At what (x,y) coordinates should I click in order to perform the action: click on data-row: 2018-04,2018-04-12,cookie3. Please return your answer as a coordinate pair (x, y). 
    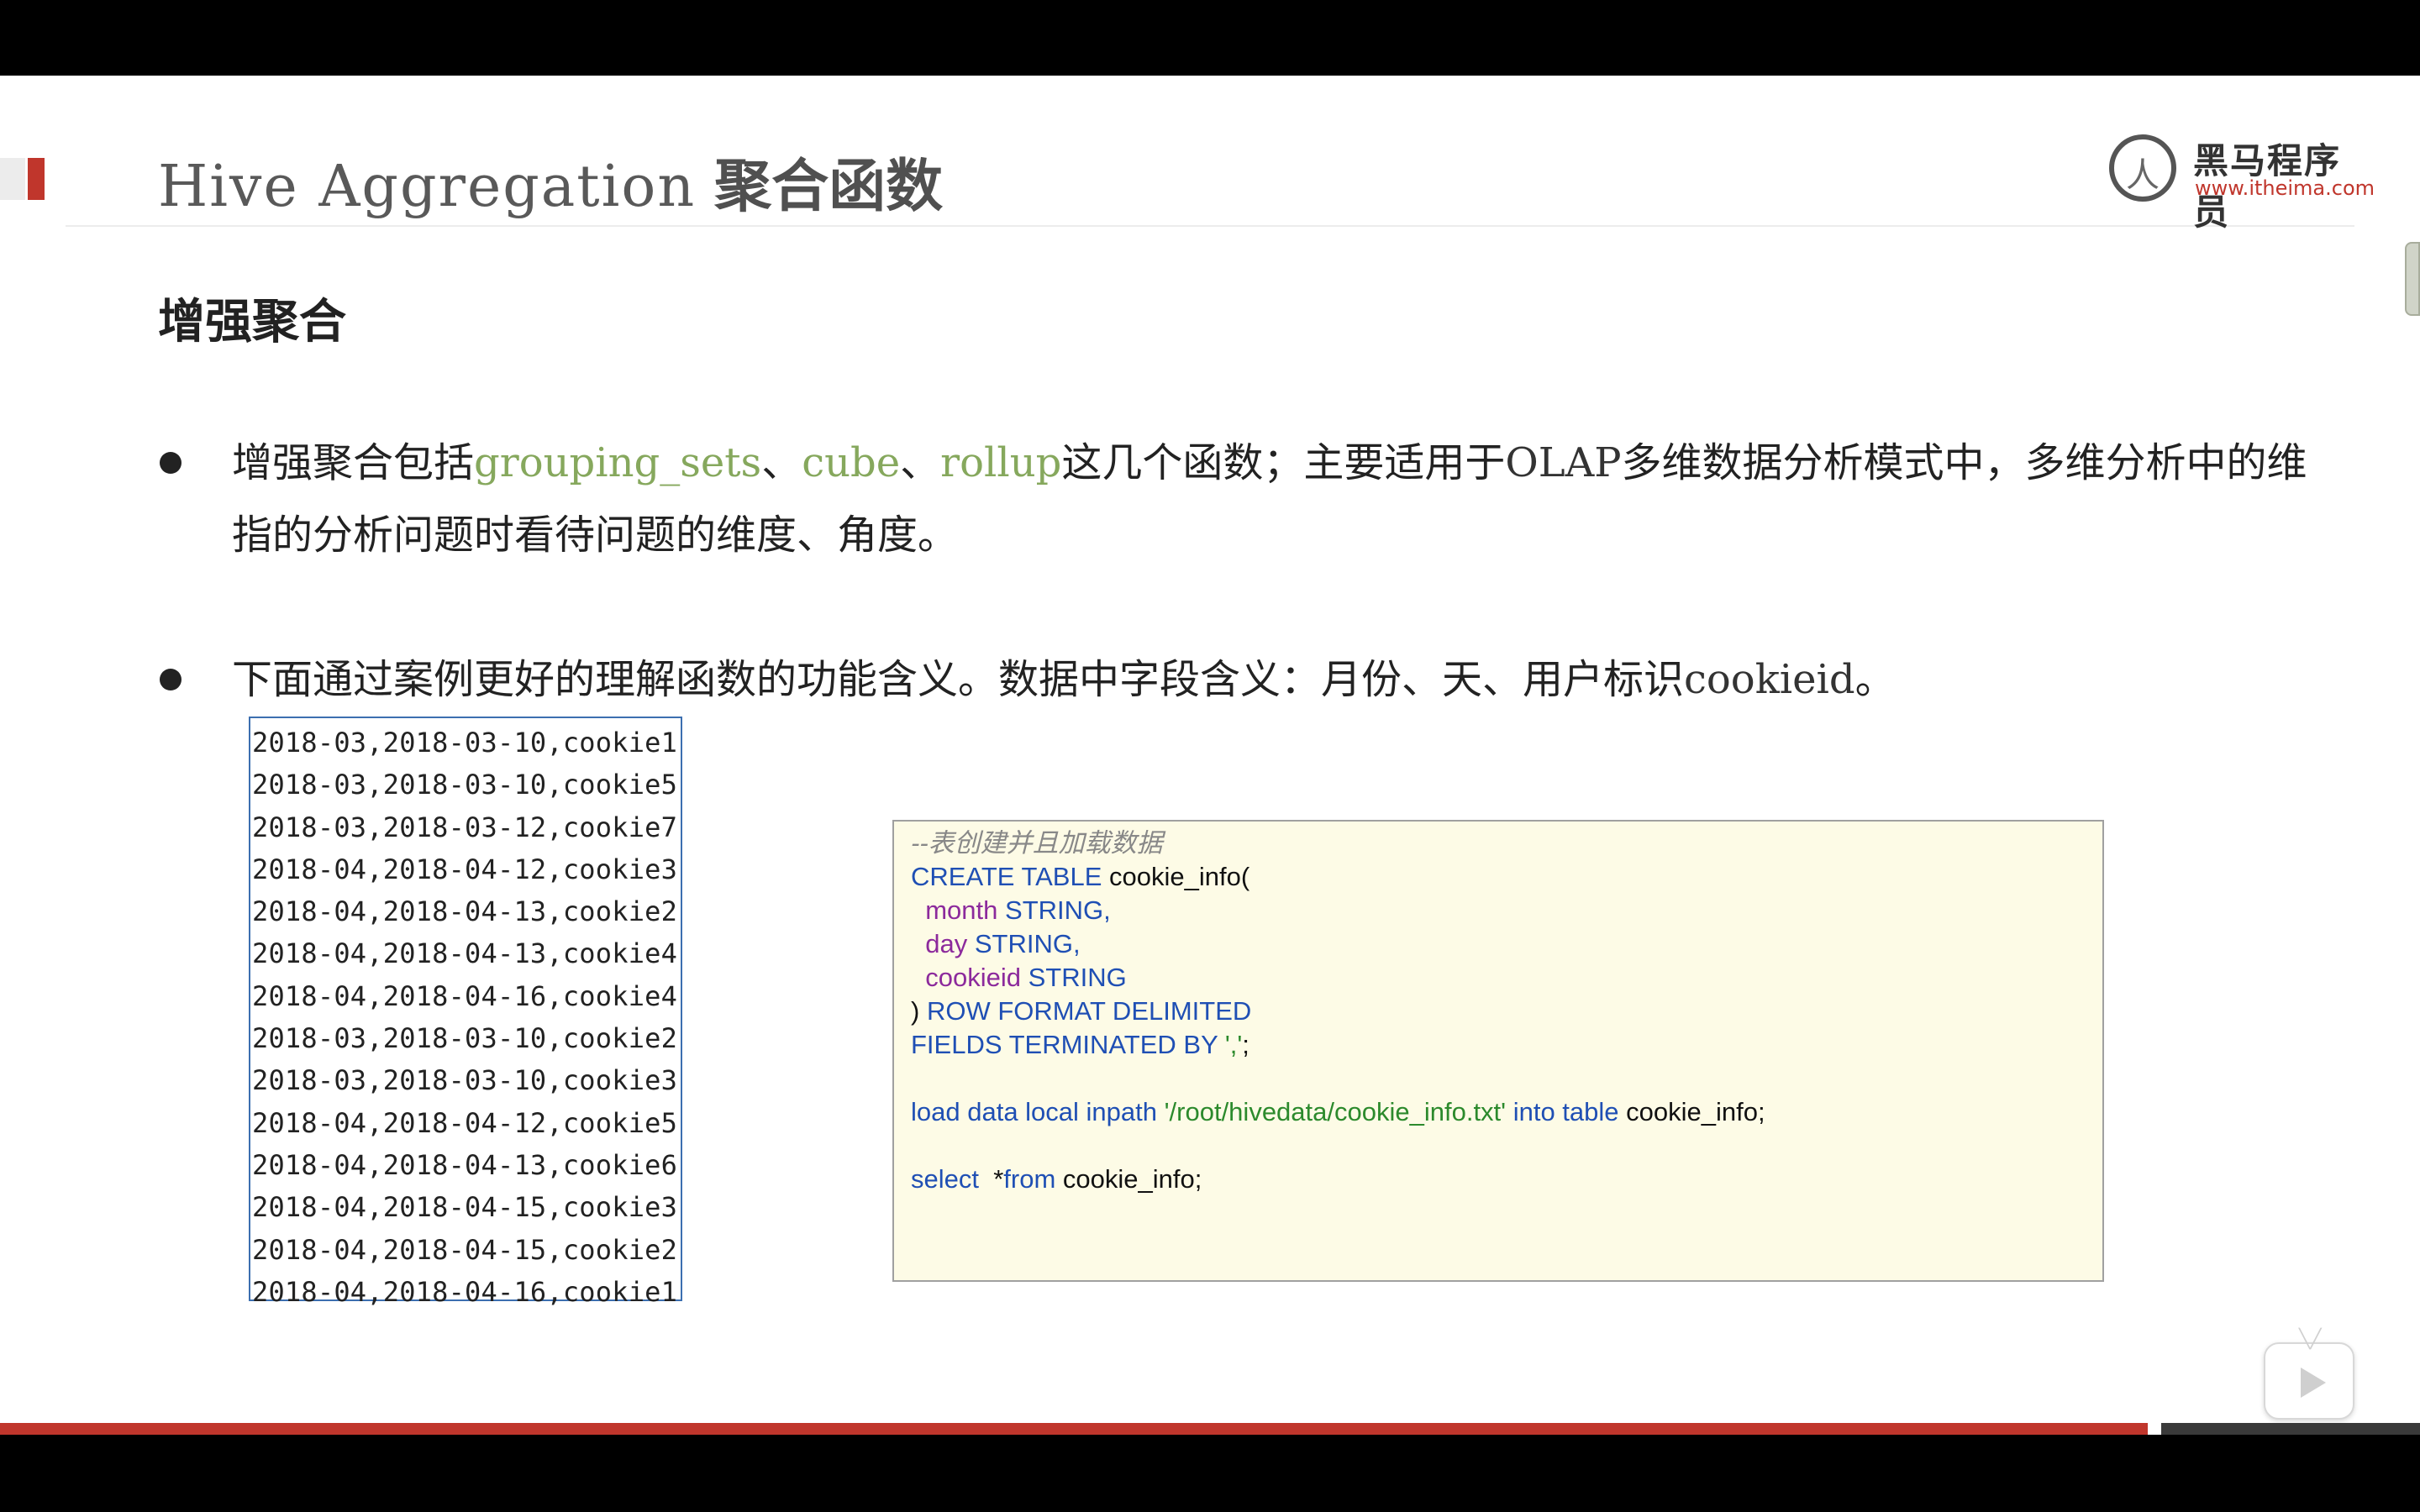
    Looking at the image, I should click on (465, 869).